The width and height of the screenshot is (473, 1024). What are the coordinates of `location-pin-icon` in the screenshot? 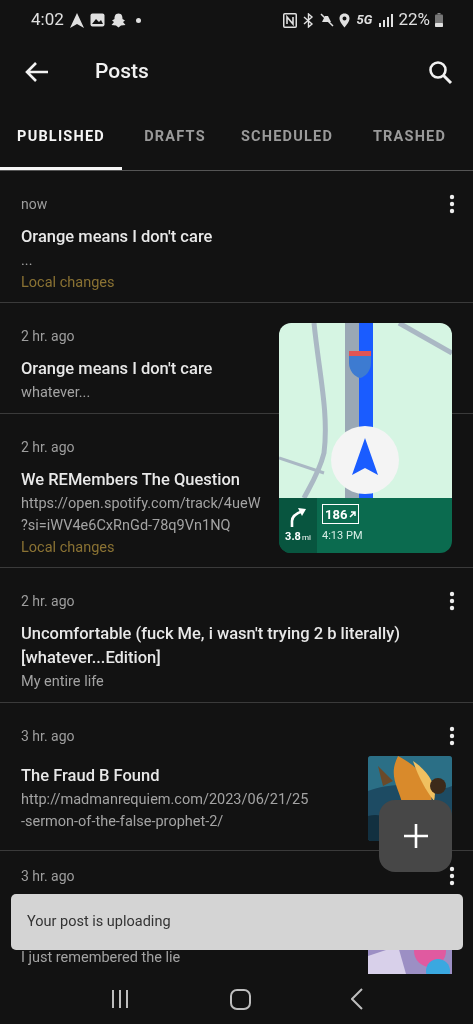 It's located at (344, 20).